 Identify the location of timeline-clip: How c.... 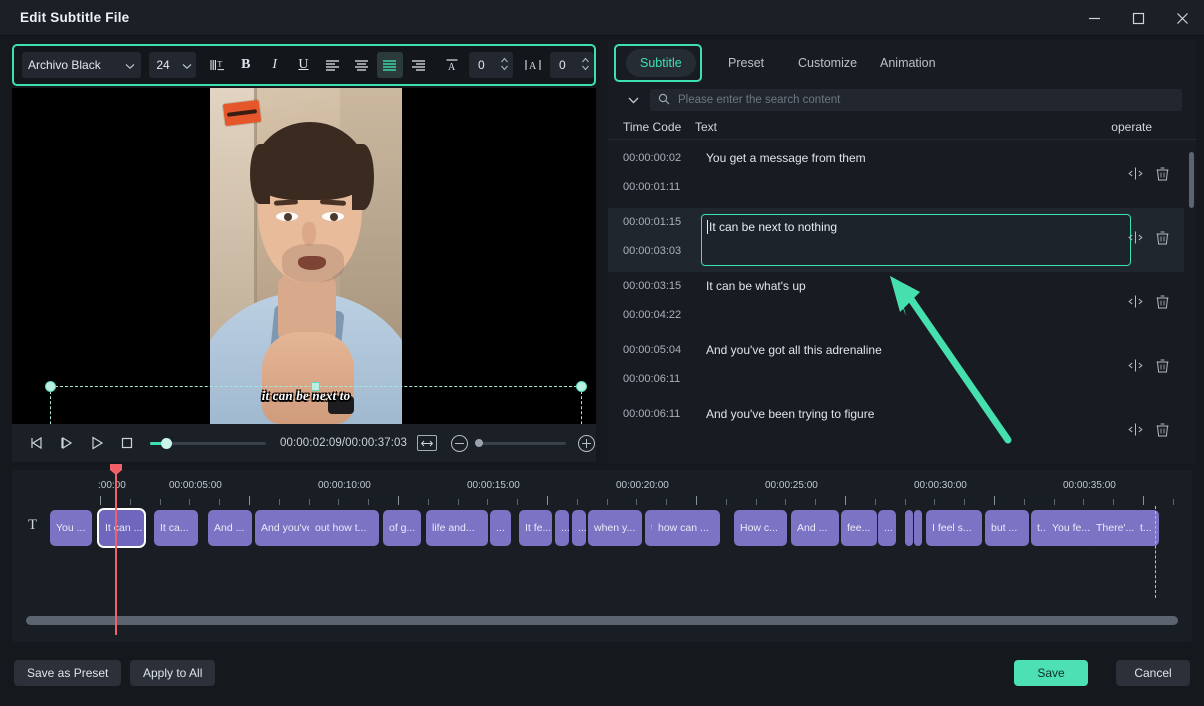
(760, 528).